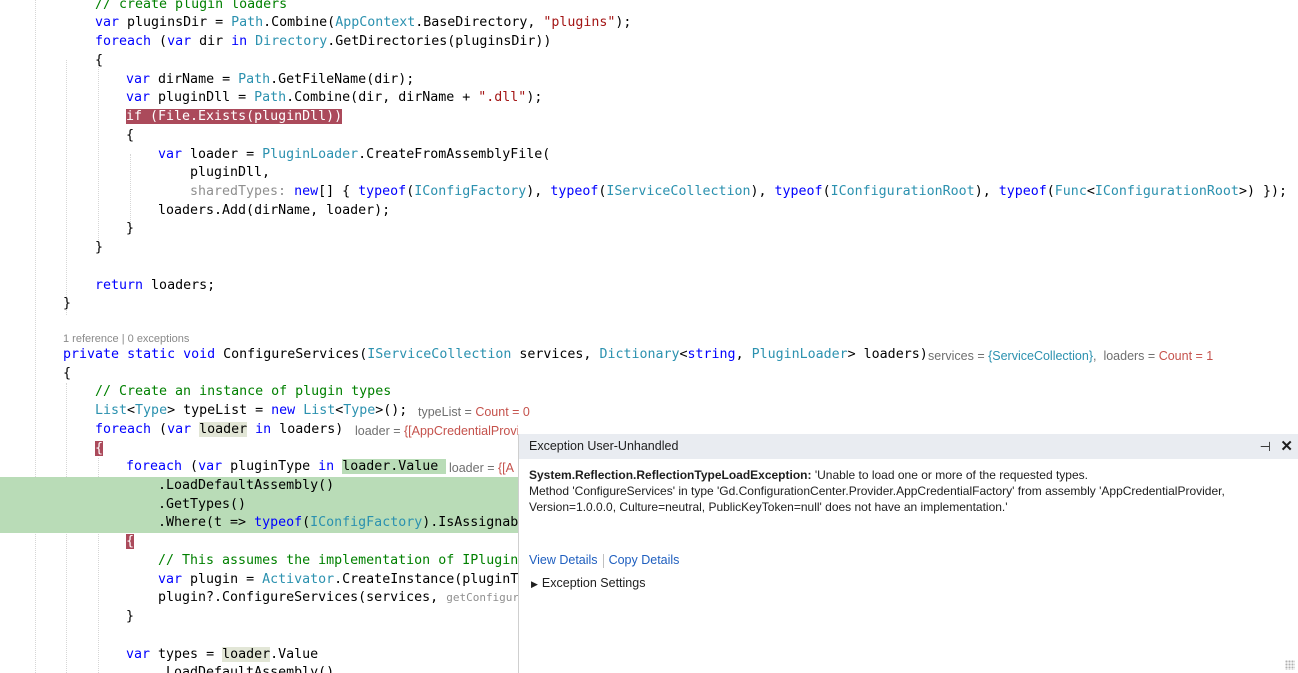 This screenshot has height=673, width=1298. I want to click on exception-title: Exception User-Unhandled, so click(604, 446).